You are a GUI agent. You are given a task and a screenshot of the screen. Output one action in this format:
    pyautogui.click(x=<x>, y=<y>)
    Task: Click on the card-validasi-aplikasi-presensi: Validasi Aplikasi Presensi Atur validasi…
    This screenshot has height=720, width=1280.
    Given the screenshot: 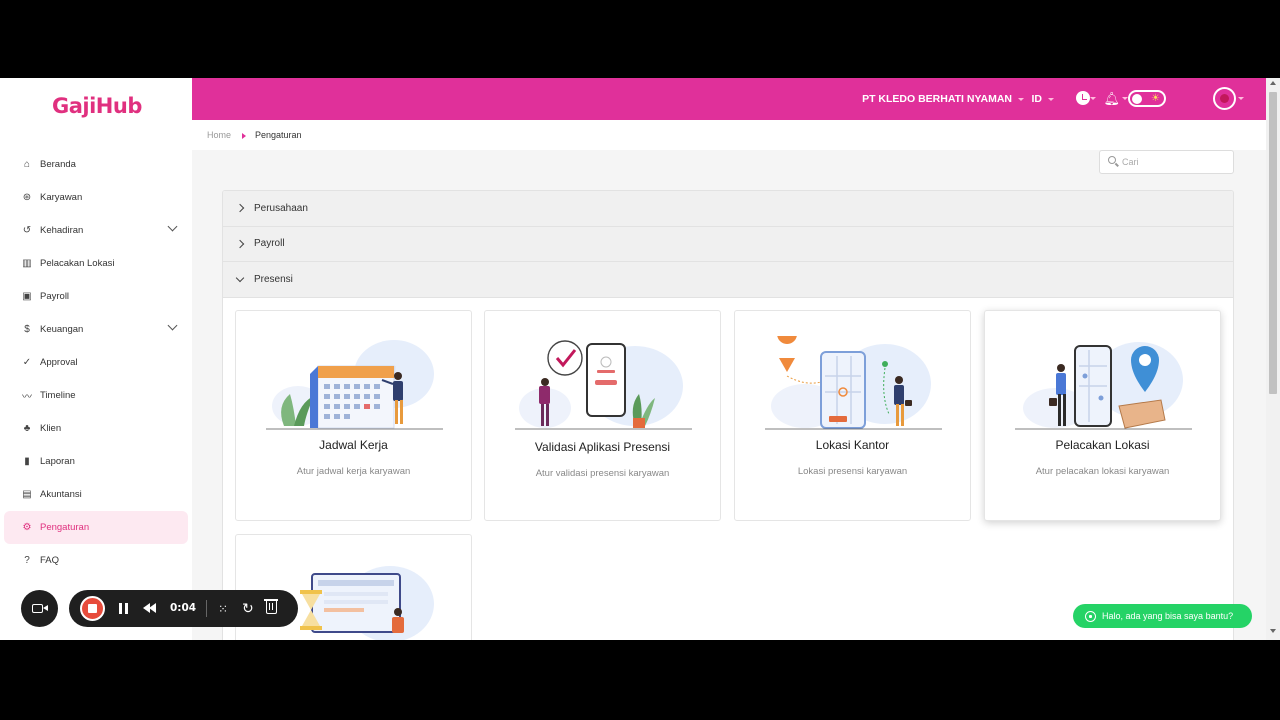 What is the action you would take?
    pyautogui.click(x=602, y=415)
    